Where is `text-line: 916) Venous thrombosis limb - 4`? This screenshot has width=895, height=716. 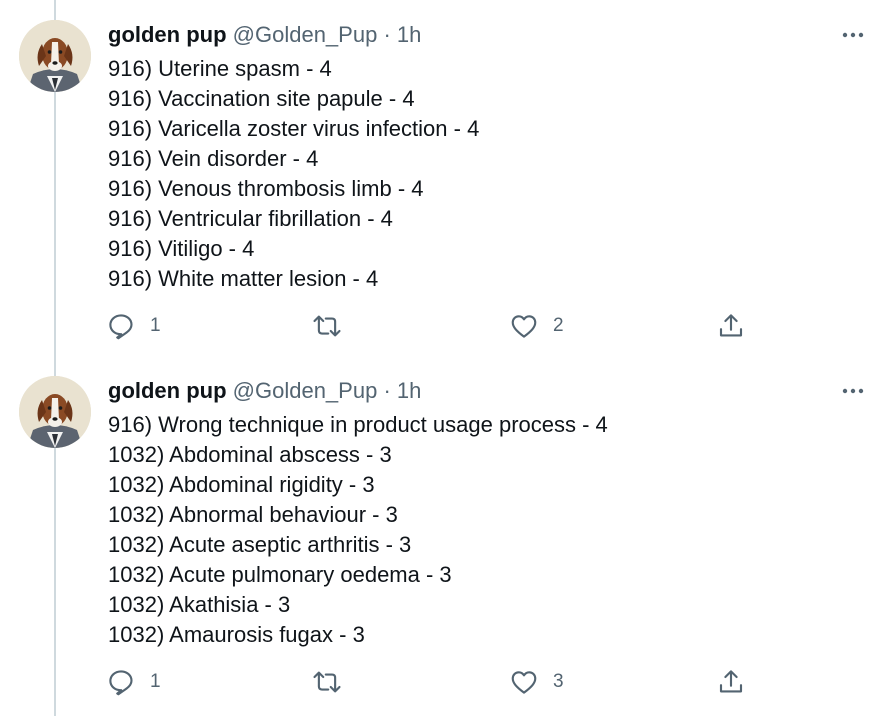 text-line: 916) Venous thrombosis limb - 4 is located at coordinates (266, 188).